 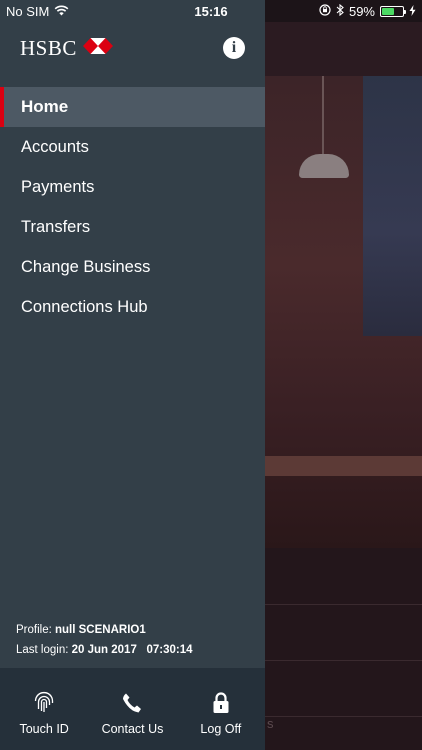 What do you see at coordinates (323, 116) in the screenshot?
I see `background-lamp-cord` at bounding box center [323, 116].